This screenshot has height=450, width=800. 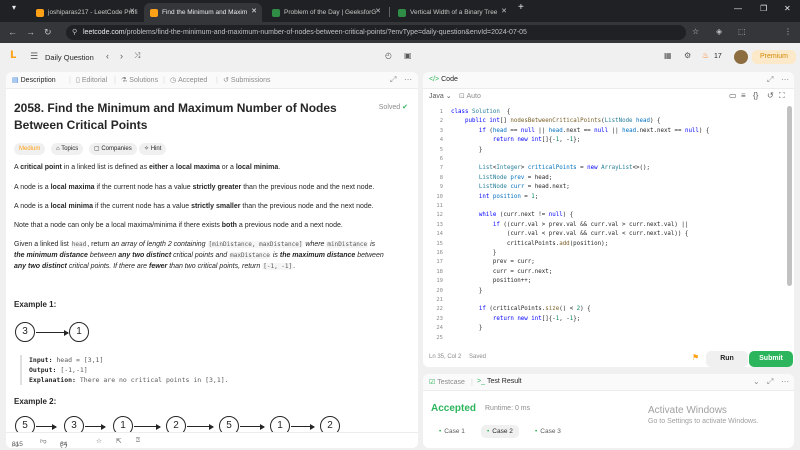 I want to click on tab-editorial: ▯ Editorial, so click(x=91, y=80).